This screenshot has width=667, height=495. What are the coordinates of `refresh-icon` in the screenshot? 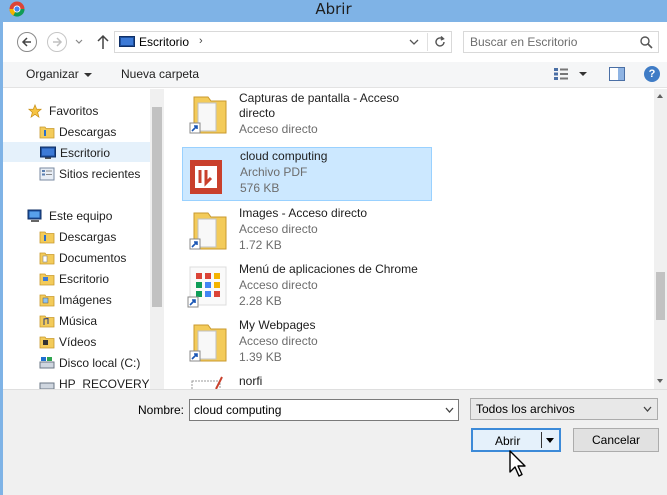 It's located at (440, 41).